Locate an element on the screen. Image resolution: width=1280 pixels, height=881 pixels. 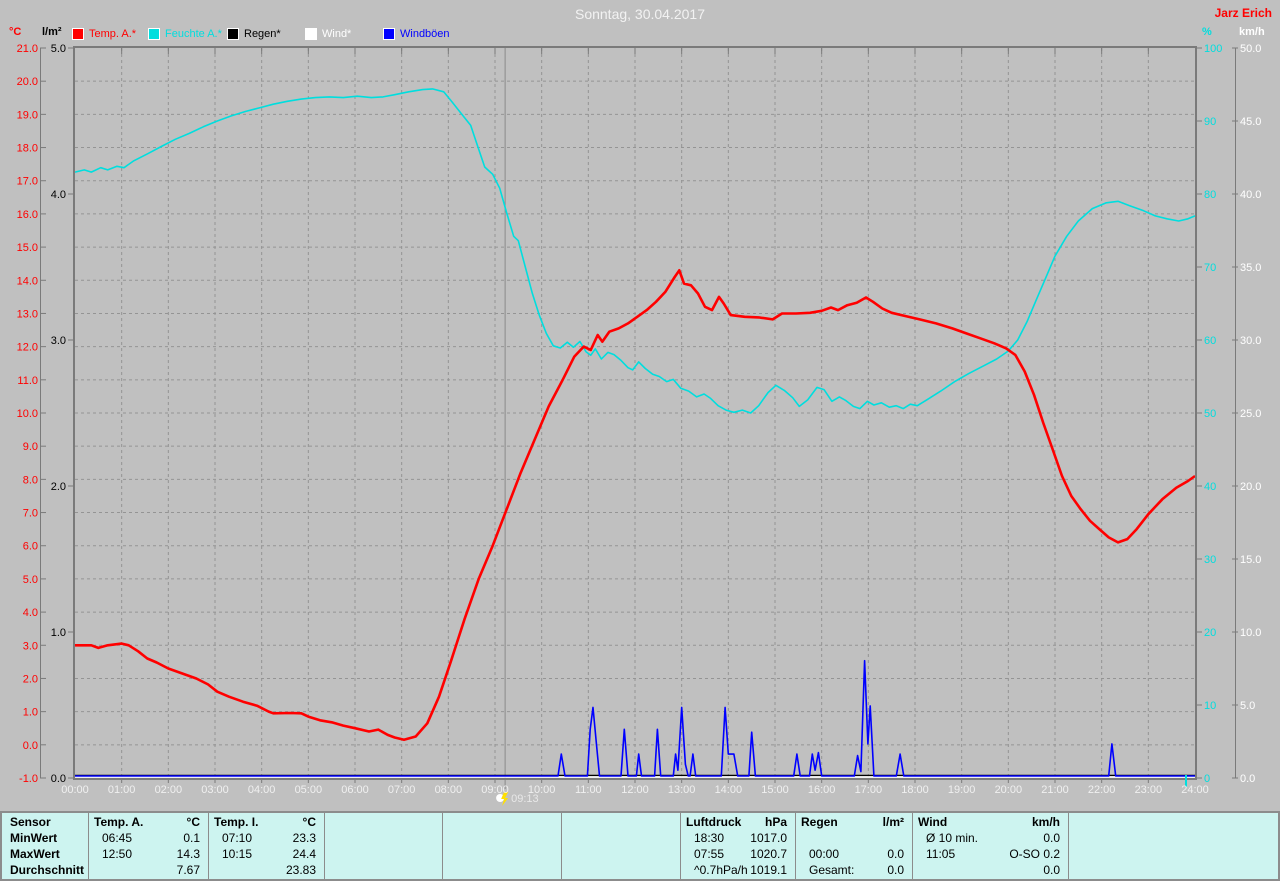
x-tick-label: 23:00 is located at coordinates (1149, 790).